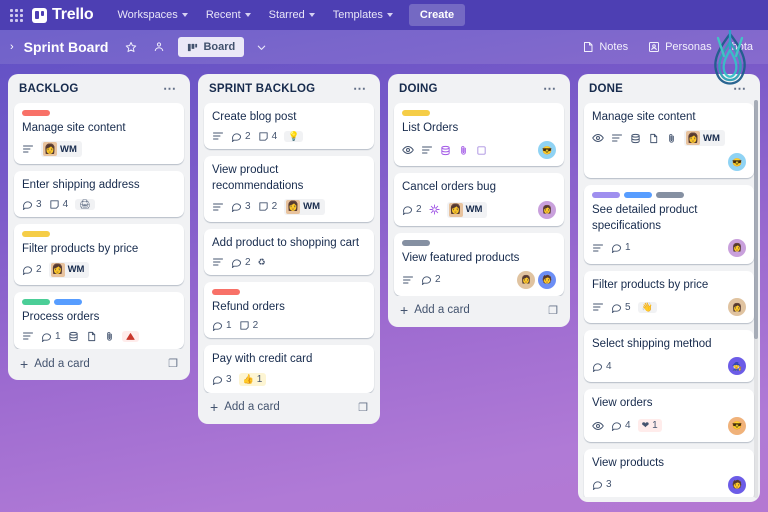 The width and height of the screenshot is (768, 512). Describe the element at coordinates (418, 89) in the screenshot. I see `list-title: DOING` at that location.